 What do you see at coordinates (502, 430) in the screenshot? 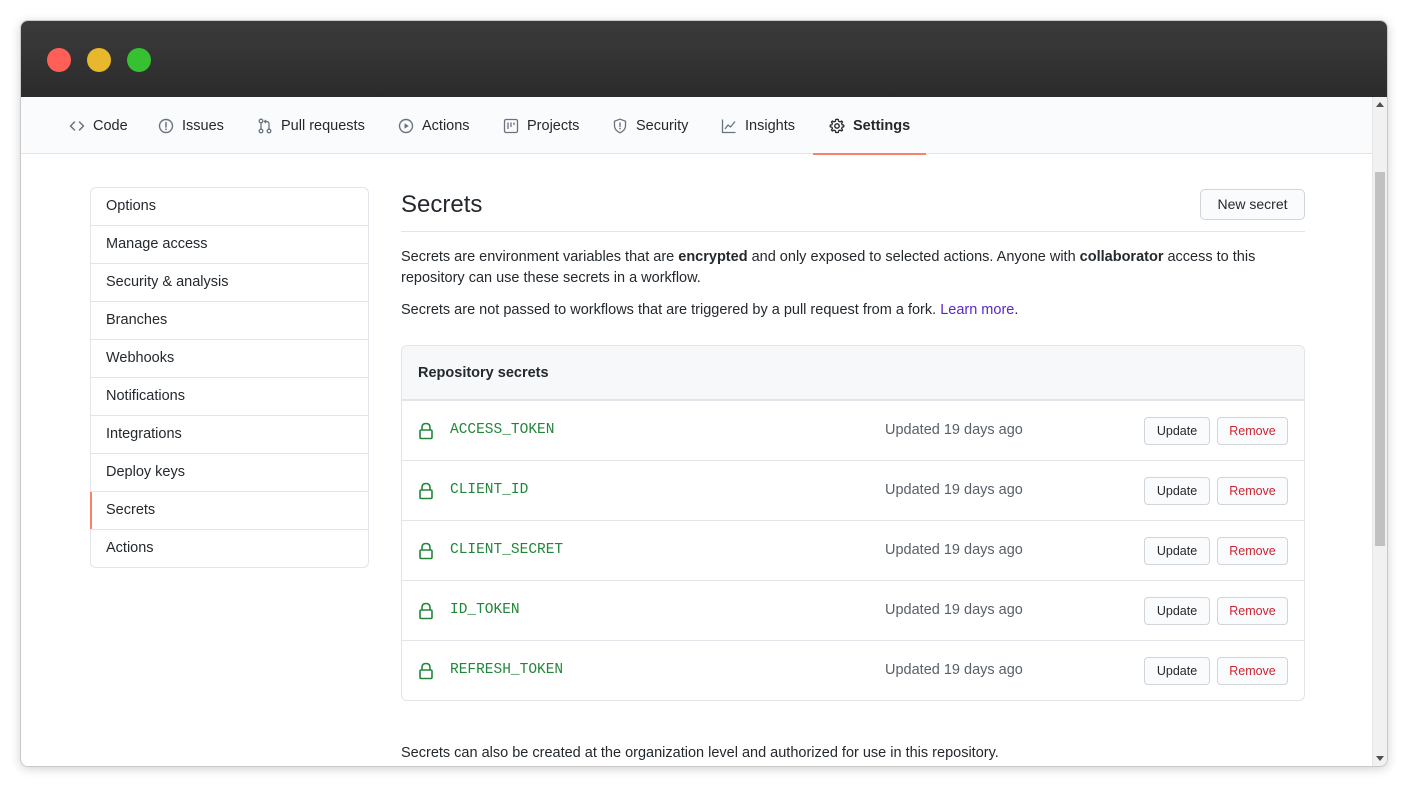
I see `secret-name: ACCESS_TOKEN` at bounding box center [502, 430].